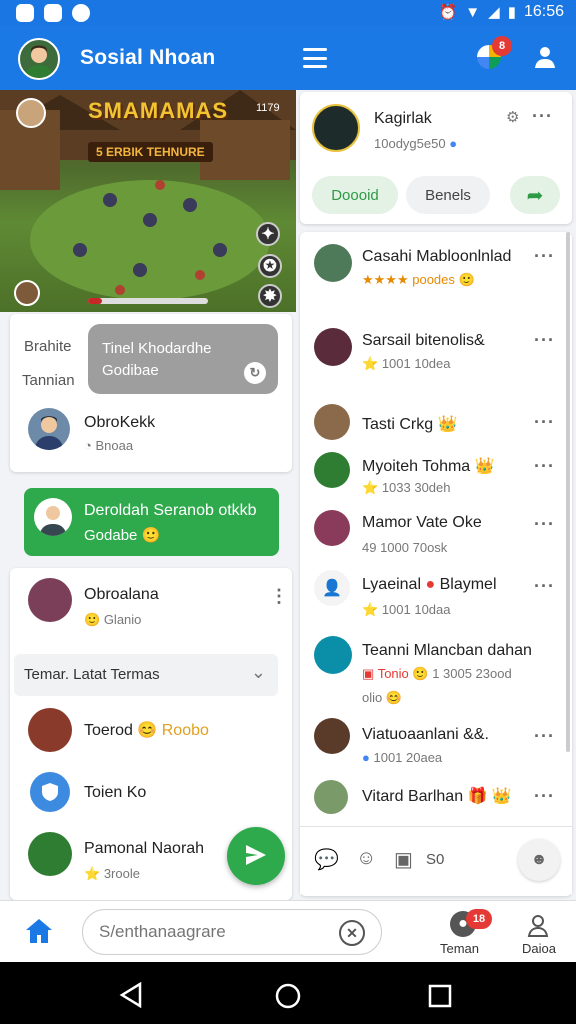  Describe the element at coordinates (268, 234) in the screenshot. I see `game-action-icon: ✦` at that location.